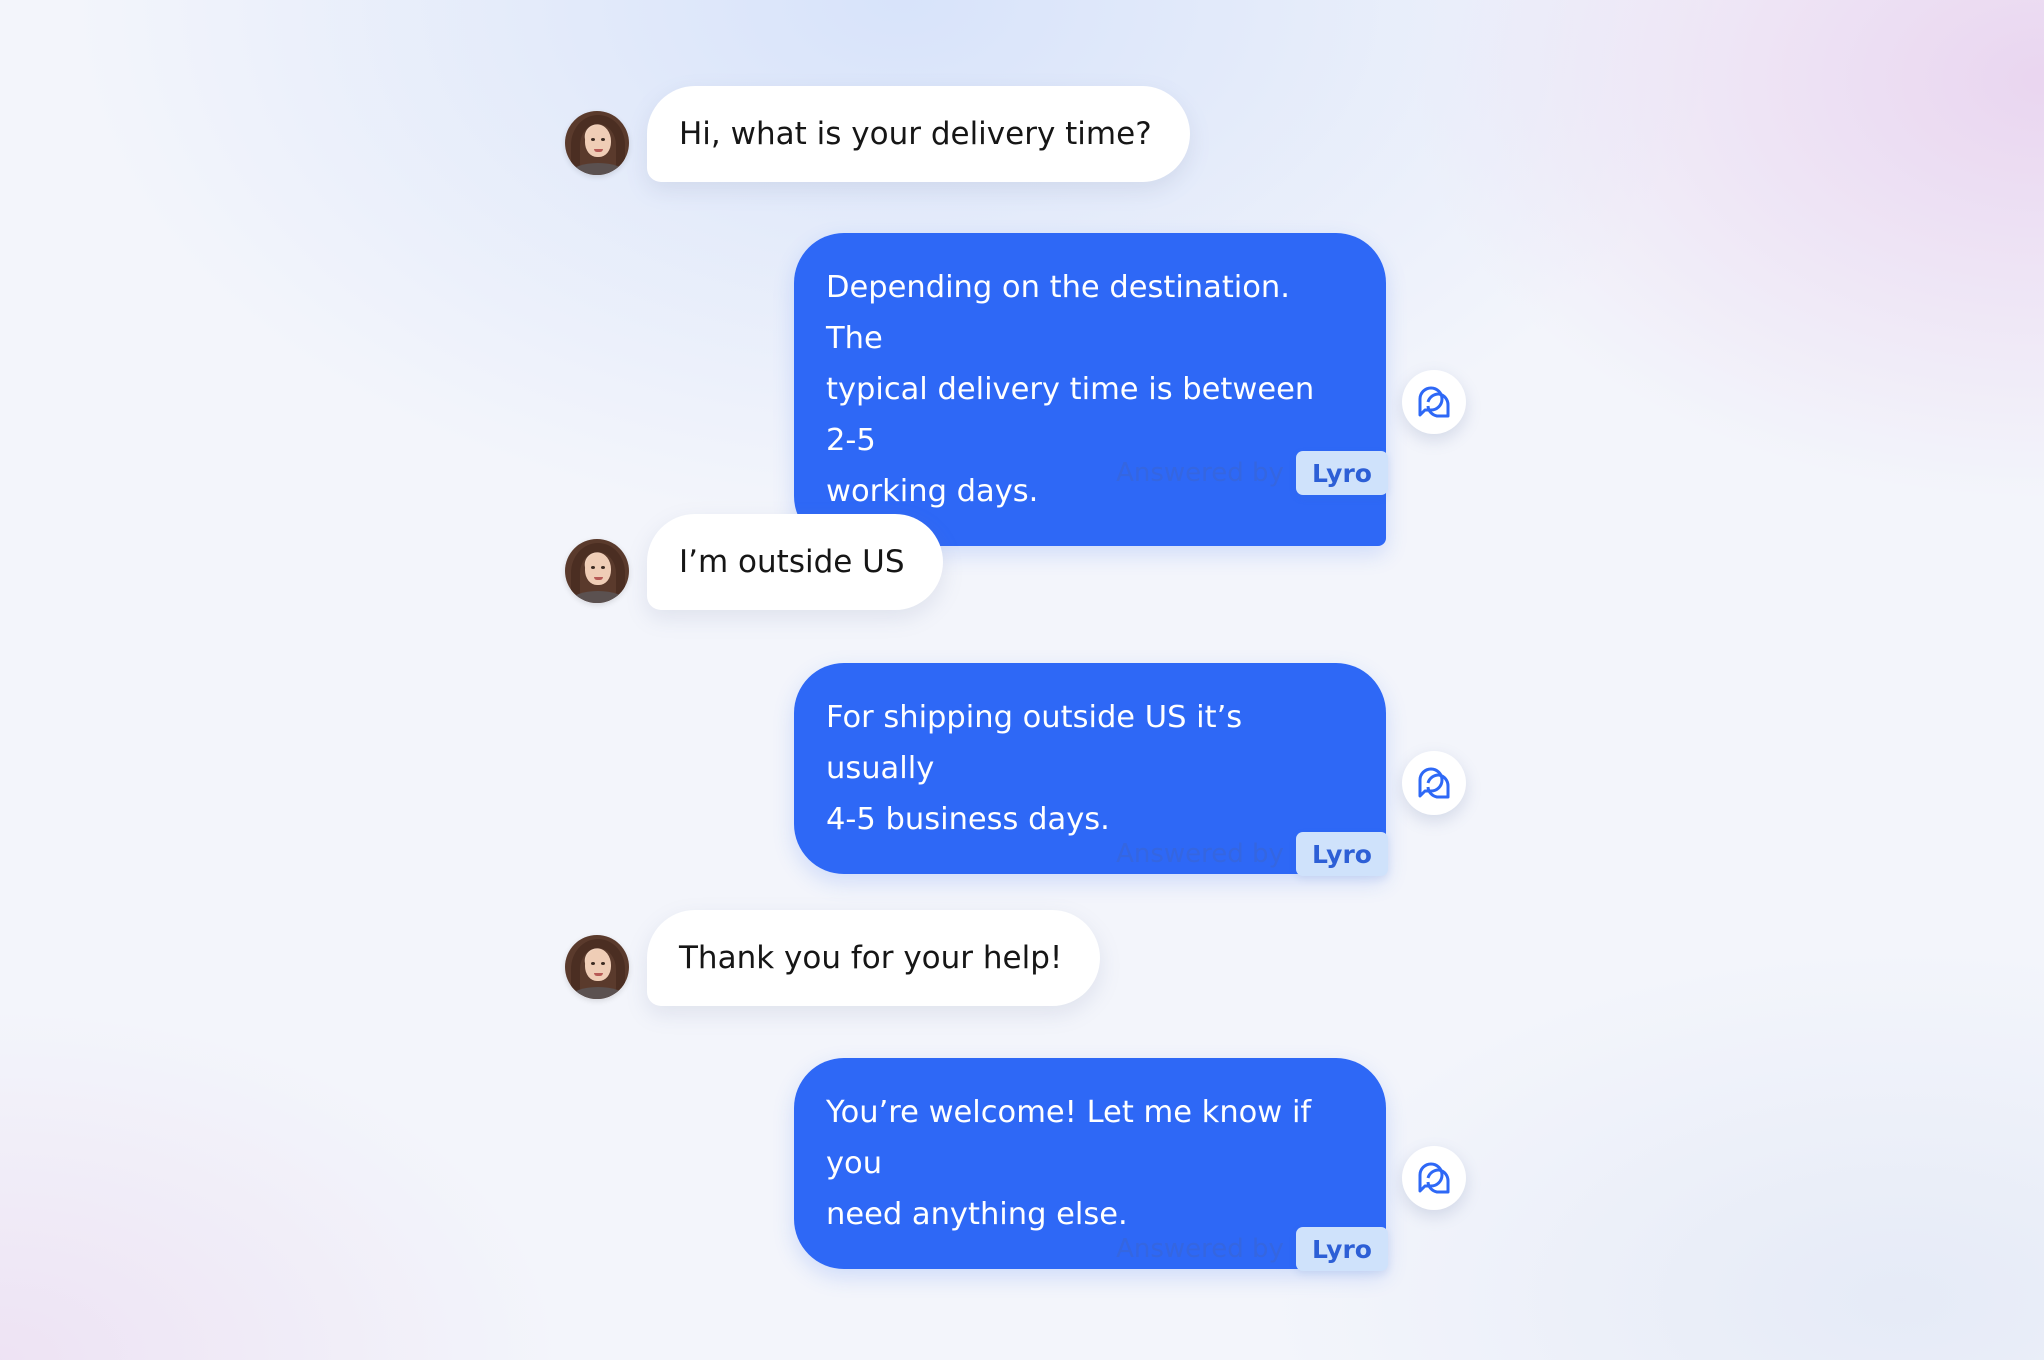 Image resolution: width=2044 pixels, height=1360 pixels. Describe the element at coordinates (918, 134) in the screenshot. I see `customer-message-bubble: Hi, what is your delivery time?` at that location.